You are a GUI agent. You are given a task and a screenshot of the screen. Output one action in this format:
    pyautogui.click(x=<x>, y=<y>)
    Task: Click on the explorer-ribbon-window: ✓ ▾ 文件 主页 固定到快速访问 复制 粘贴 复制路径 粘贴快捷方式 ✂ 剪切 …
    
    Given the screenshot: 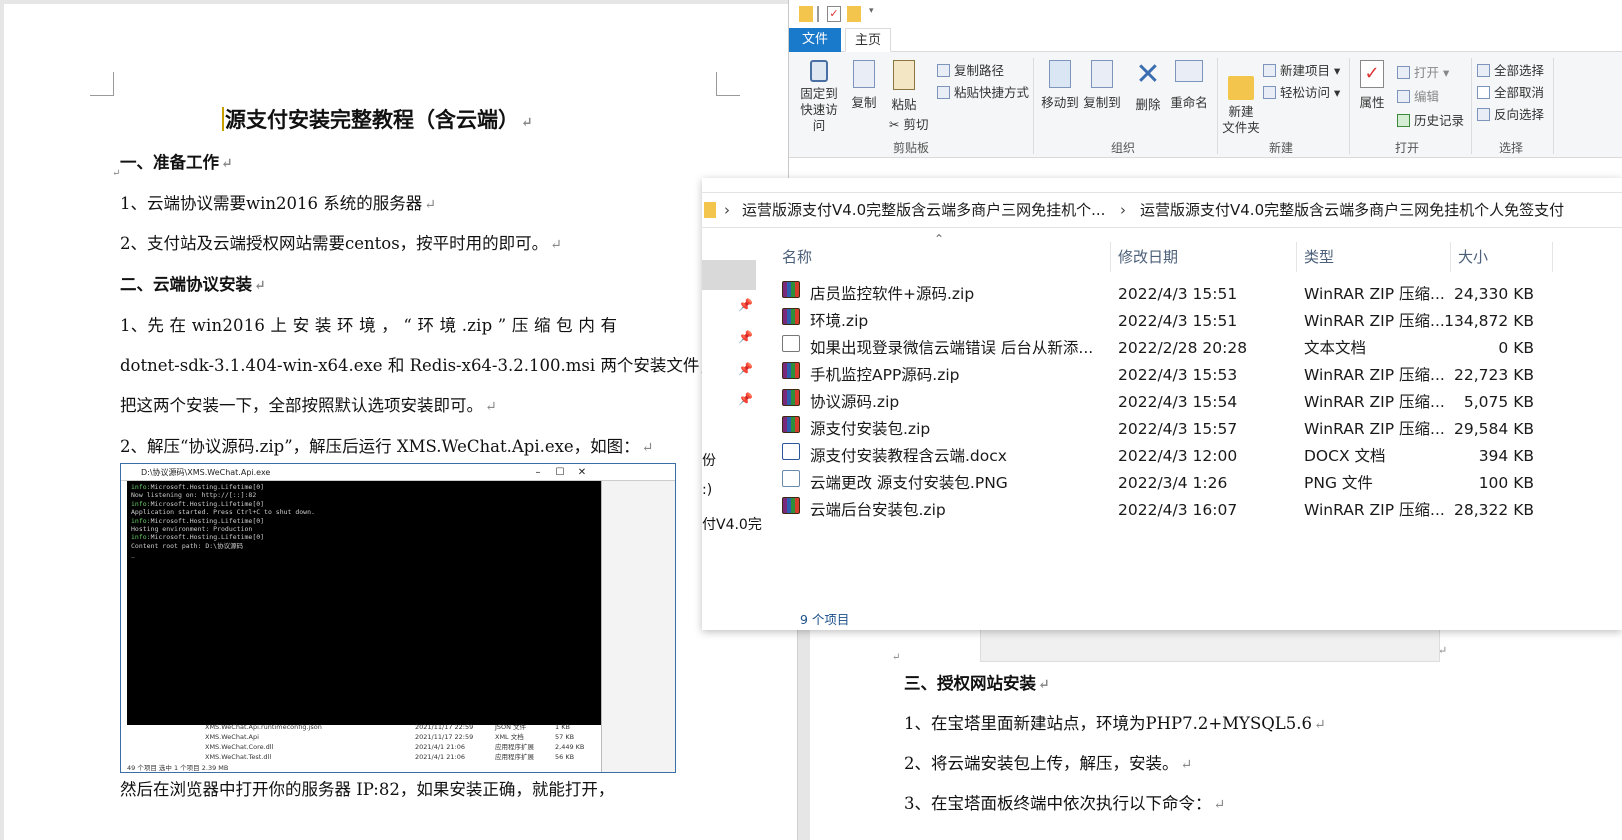 What is the action you would take?
    pyautogui.click(x=1205, y=92)
    